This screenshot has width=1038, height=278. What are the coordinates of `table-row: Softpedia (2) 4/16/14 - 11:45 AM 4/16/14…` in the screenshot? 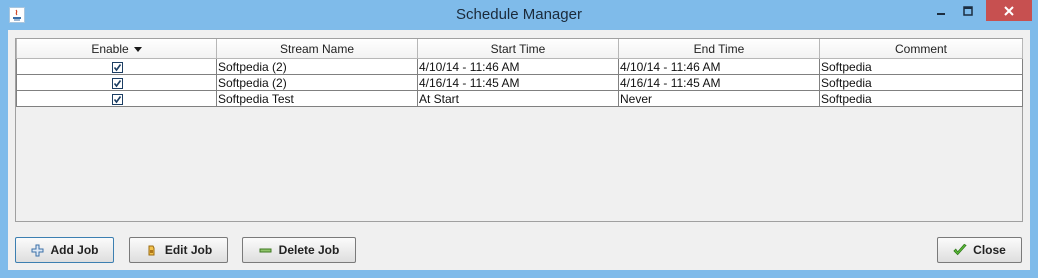 It's located at (519, 82).